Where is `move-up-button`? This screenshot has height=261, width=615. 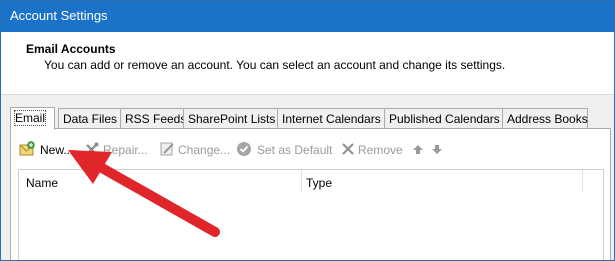
move-up-button is located at coordinates (418, 149).